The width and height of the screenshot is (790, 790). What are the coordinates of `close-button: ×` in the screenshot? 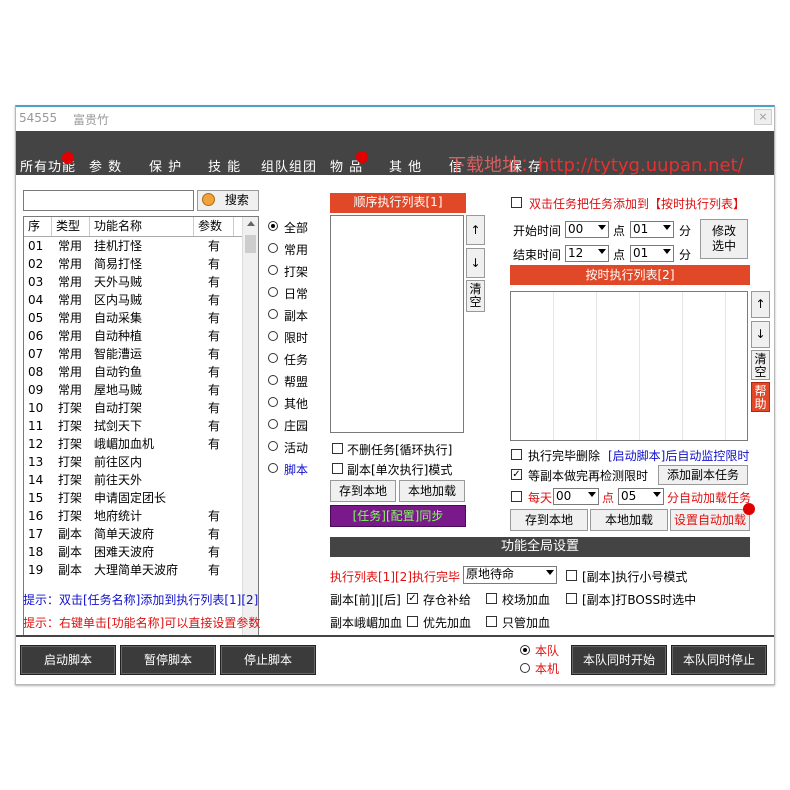 It's located at (763, 117).